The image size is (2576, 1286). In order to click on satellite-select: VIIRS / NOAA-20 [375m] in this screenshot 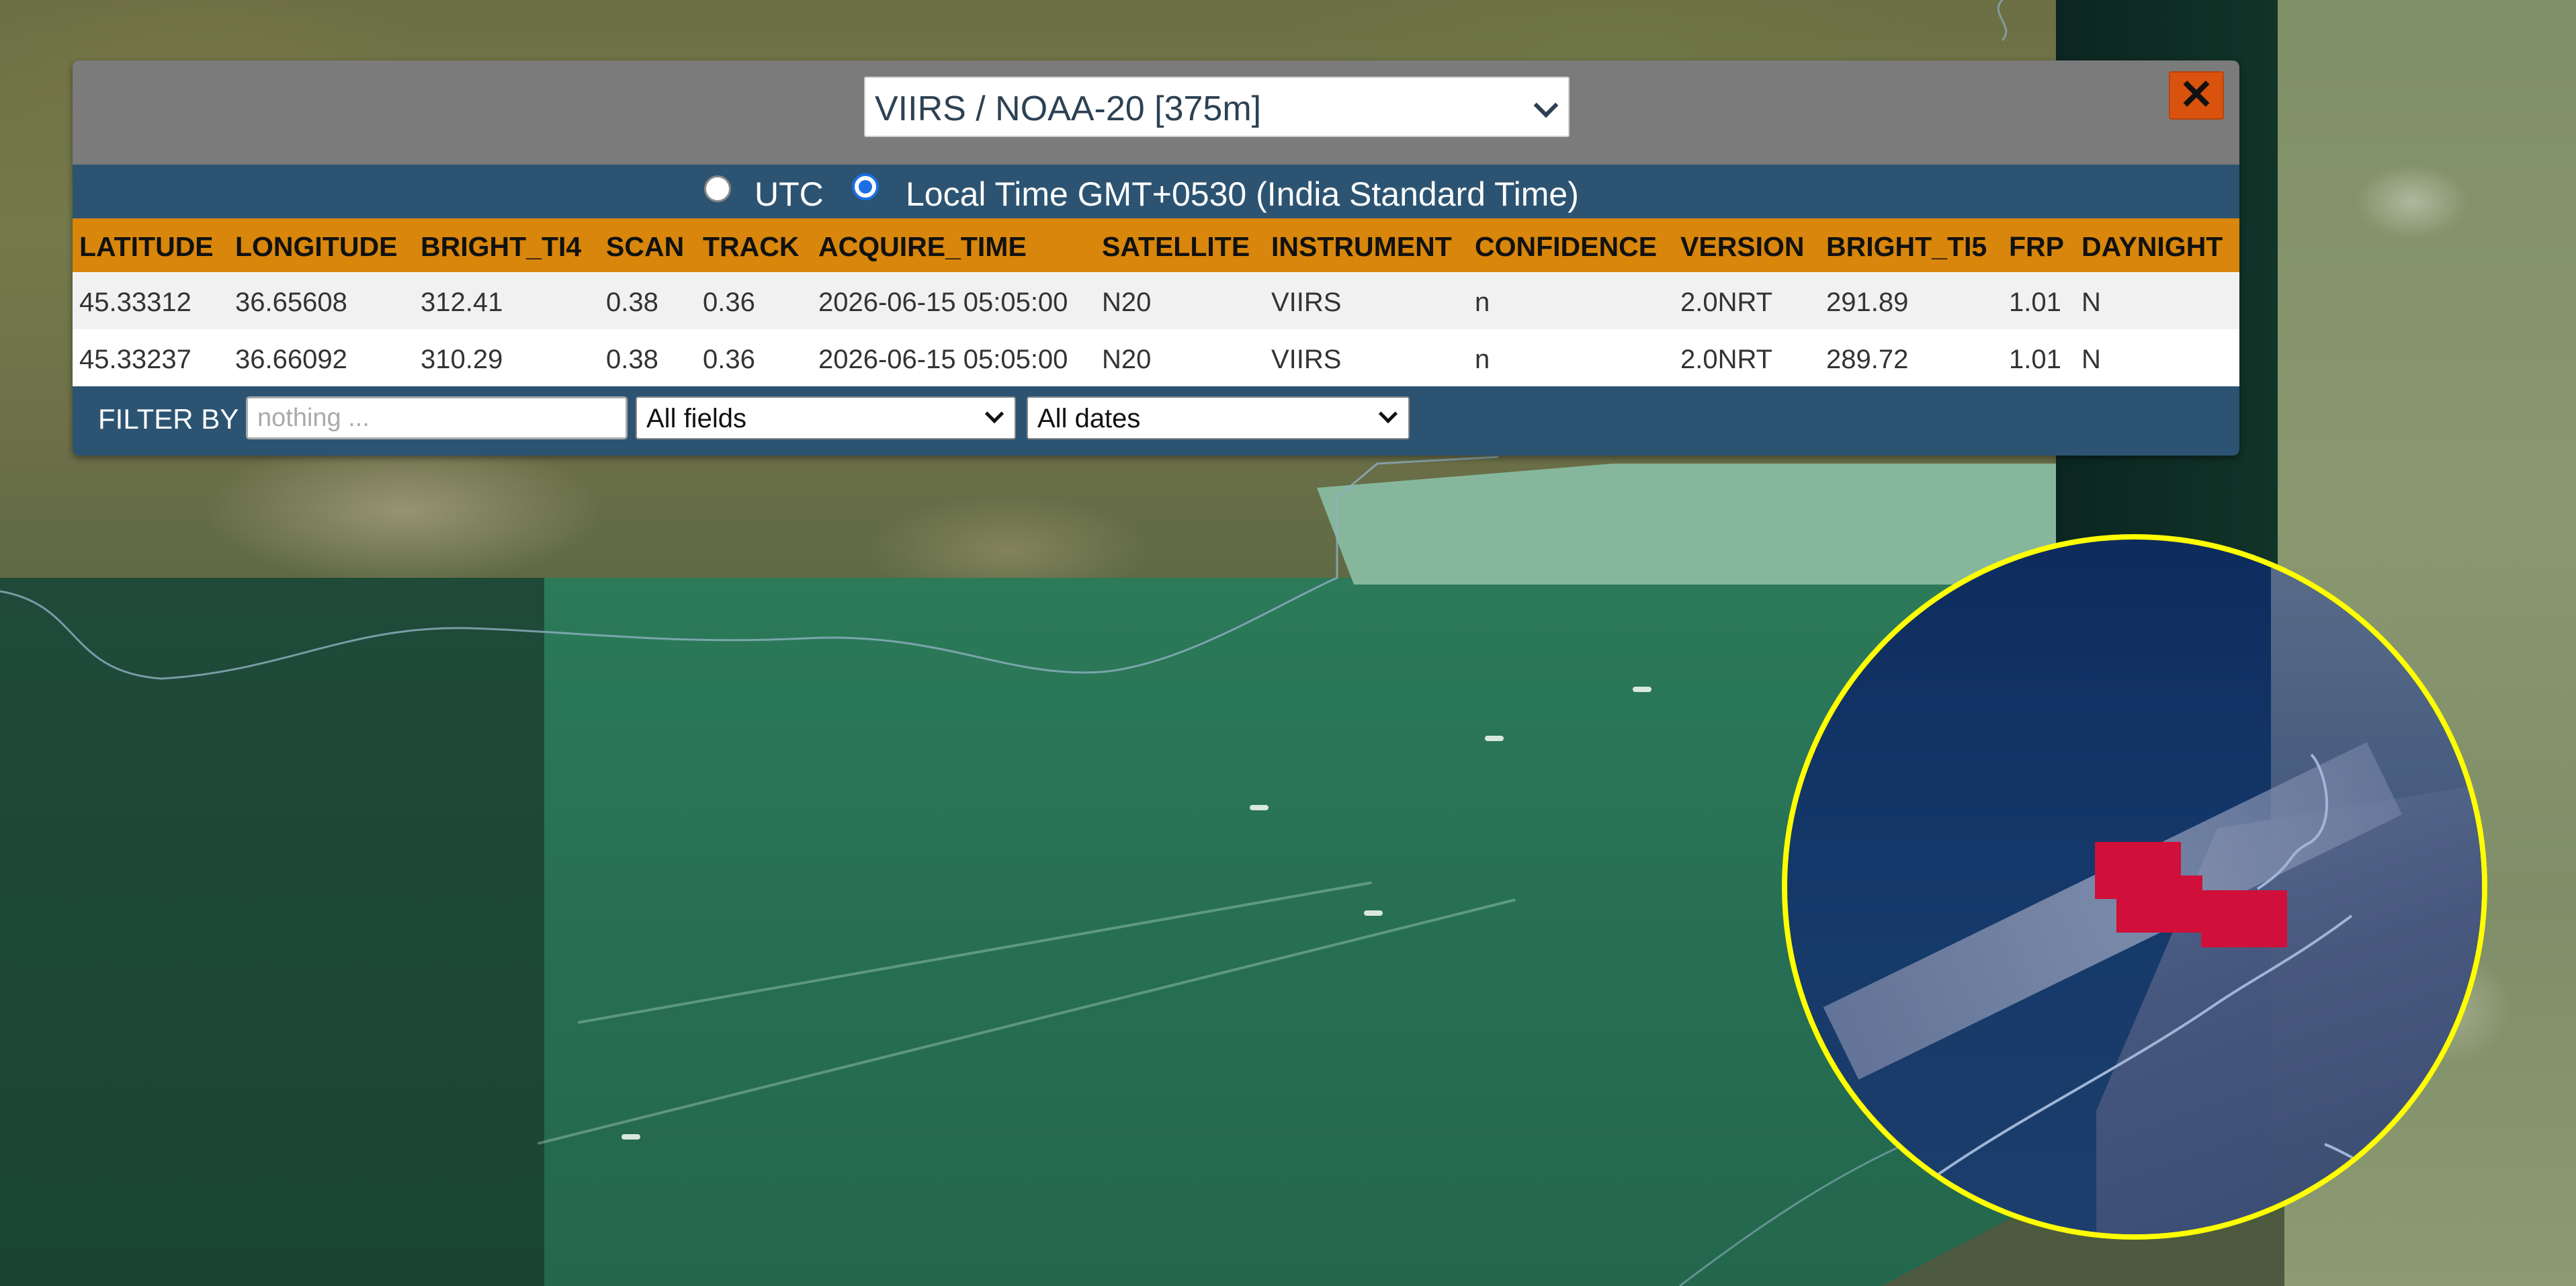, I will do `click(1217, 107)`.